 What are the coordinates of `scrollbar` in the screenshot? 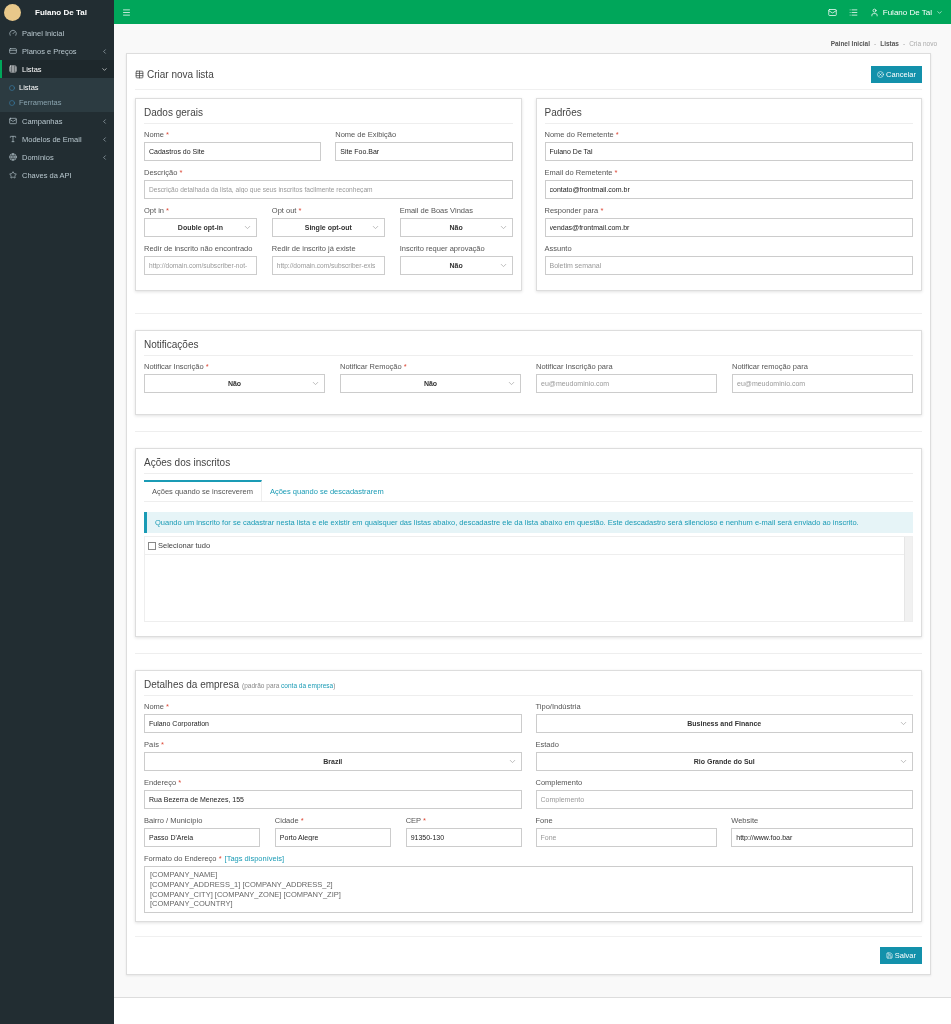 It's located at (908, 579).